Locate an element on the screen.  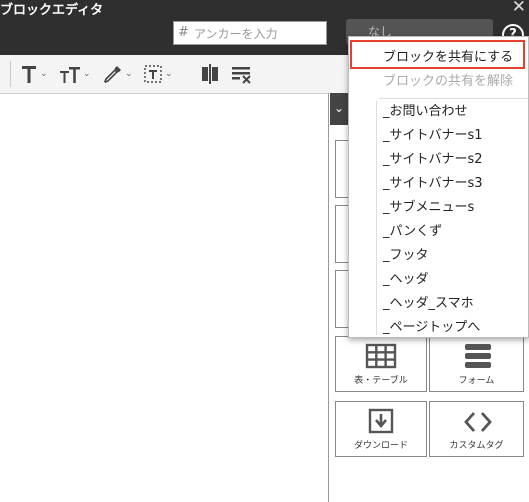
menu-item-unshare-block: ブロックの共有を解除 is located at coordinates (448, 81).